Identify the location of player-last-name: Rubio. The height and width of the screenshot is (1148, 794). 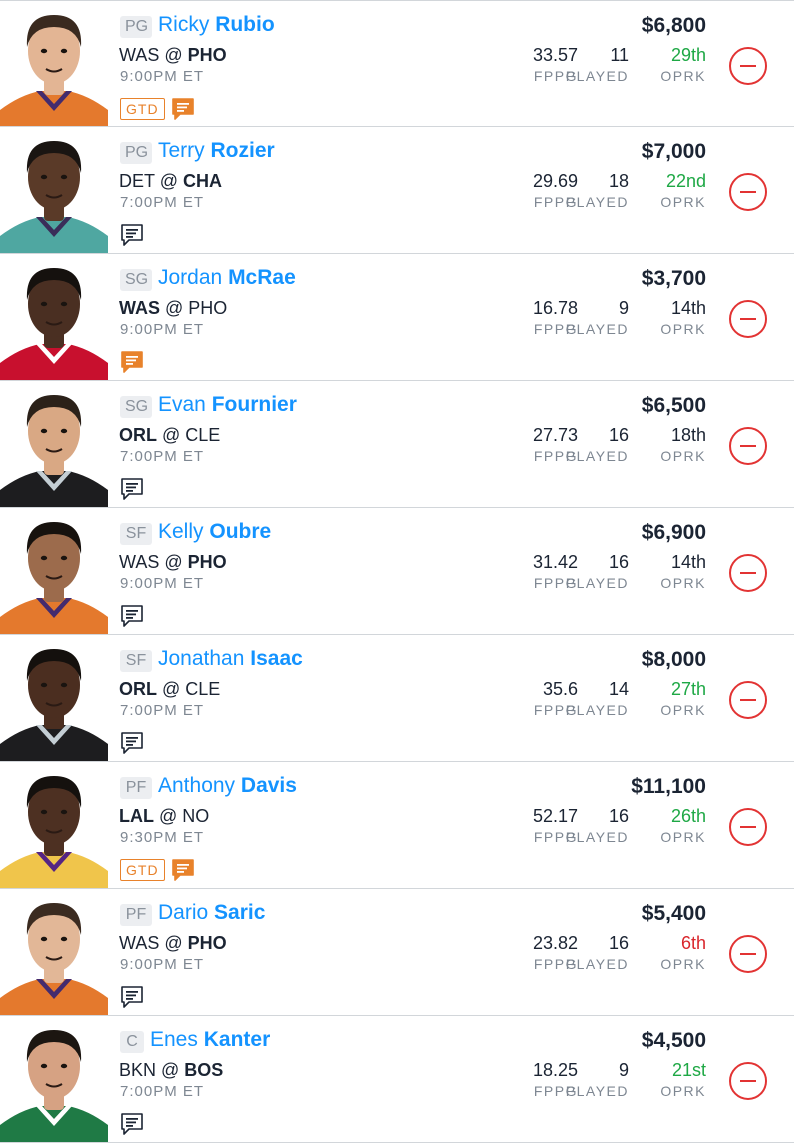
(245, 24).